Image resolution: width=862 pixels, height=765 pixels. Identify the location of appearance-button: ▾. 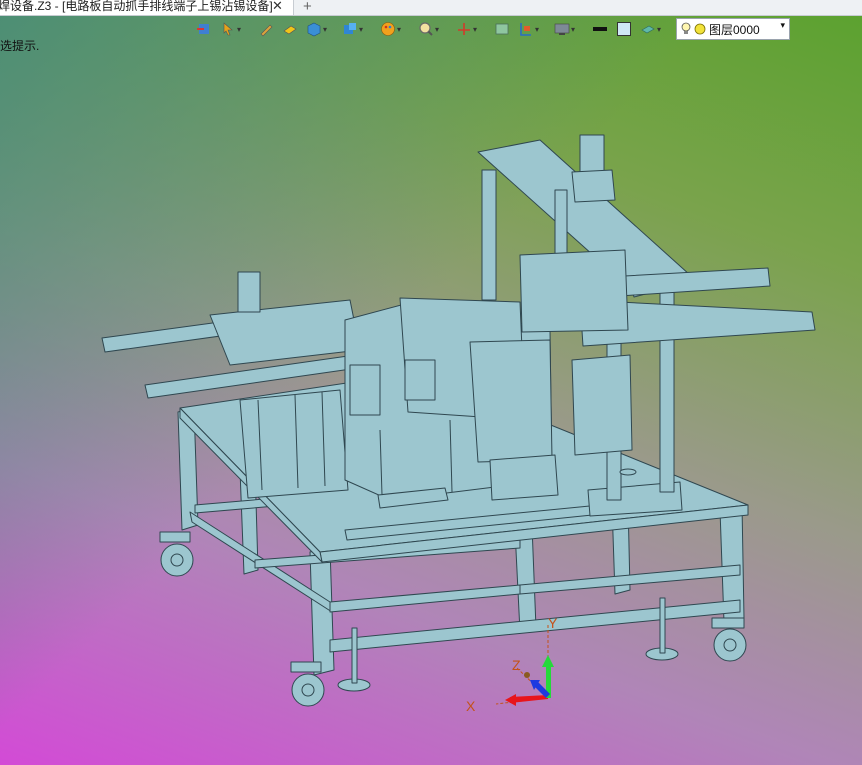
(390, 29).